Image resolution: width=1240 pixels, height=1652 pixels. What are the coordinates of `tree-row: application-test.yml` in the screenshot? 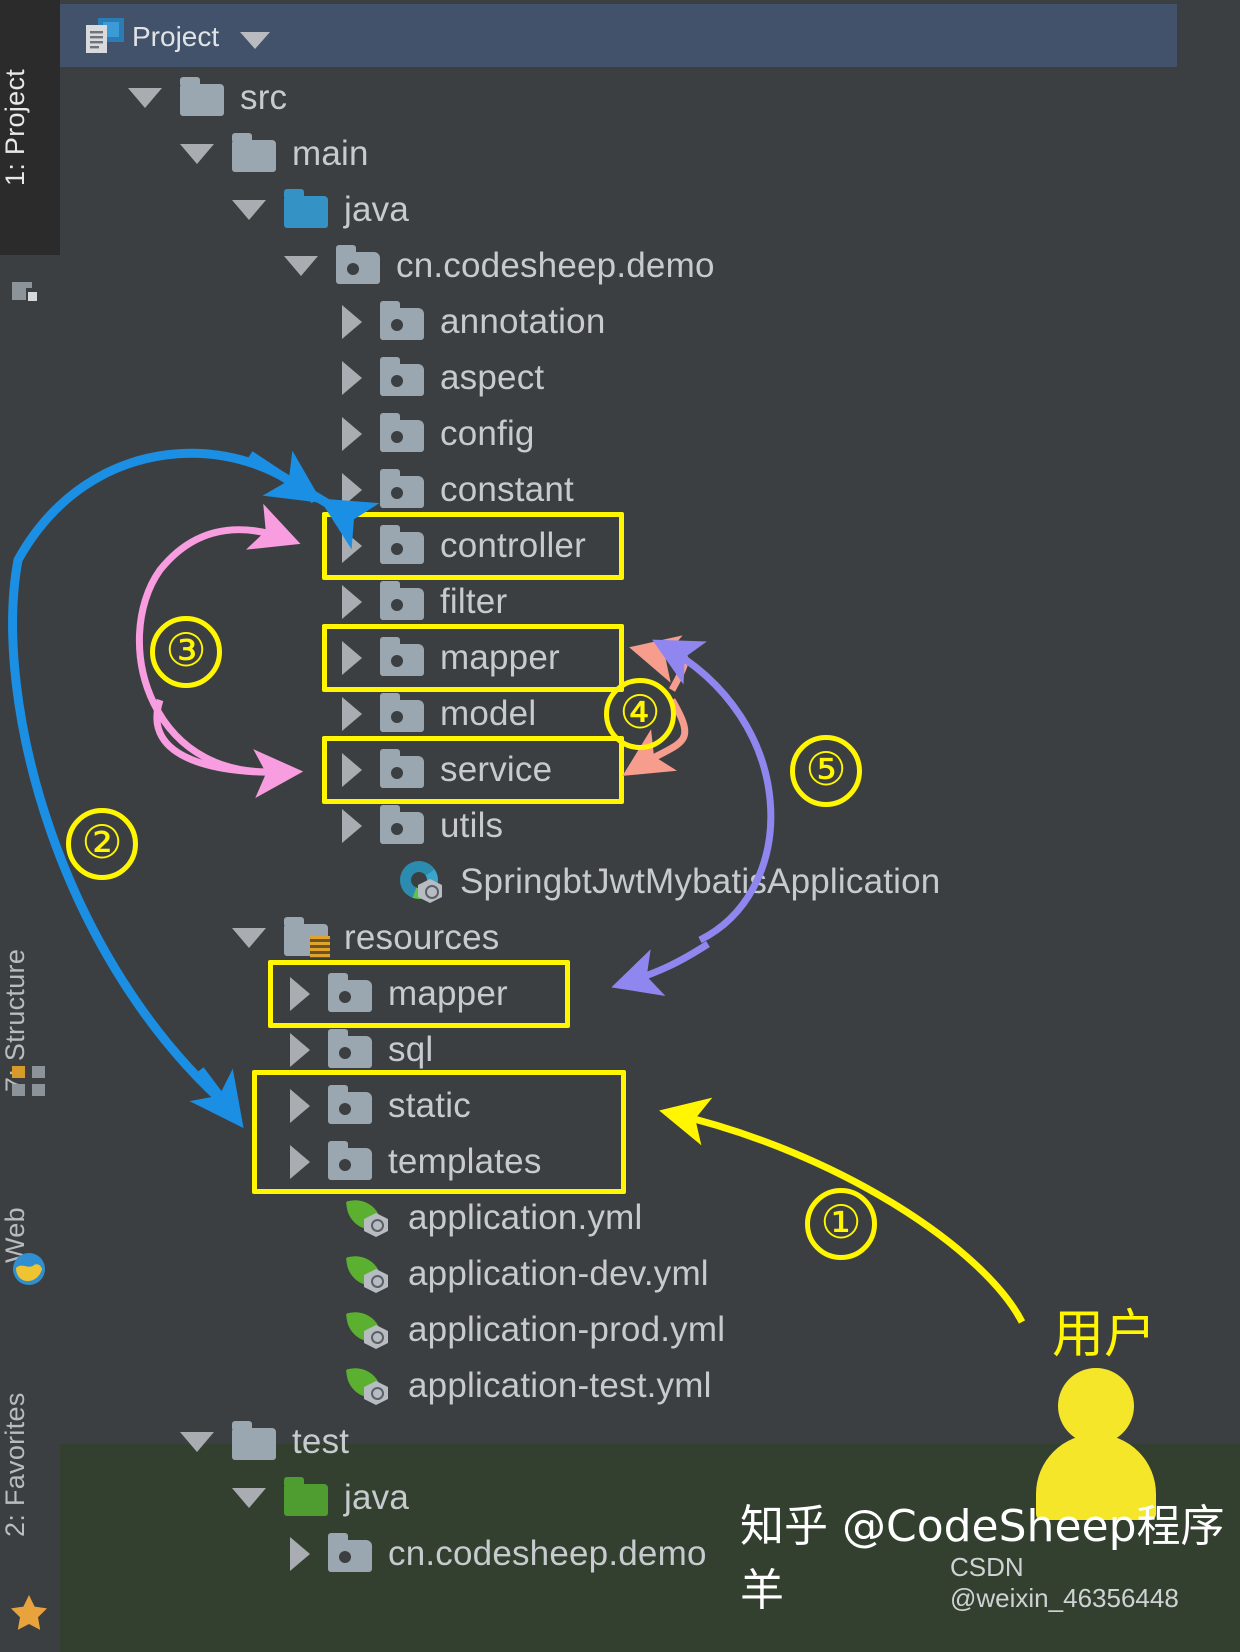 It's located at (498, 1386).